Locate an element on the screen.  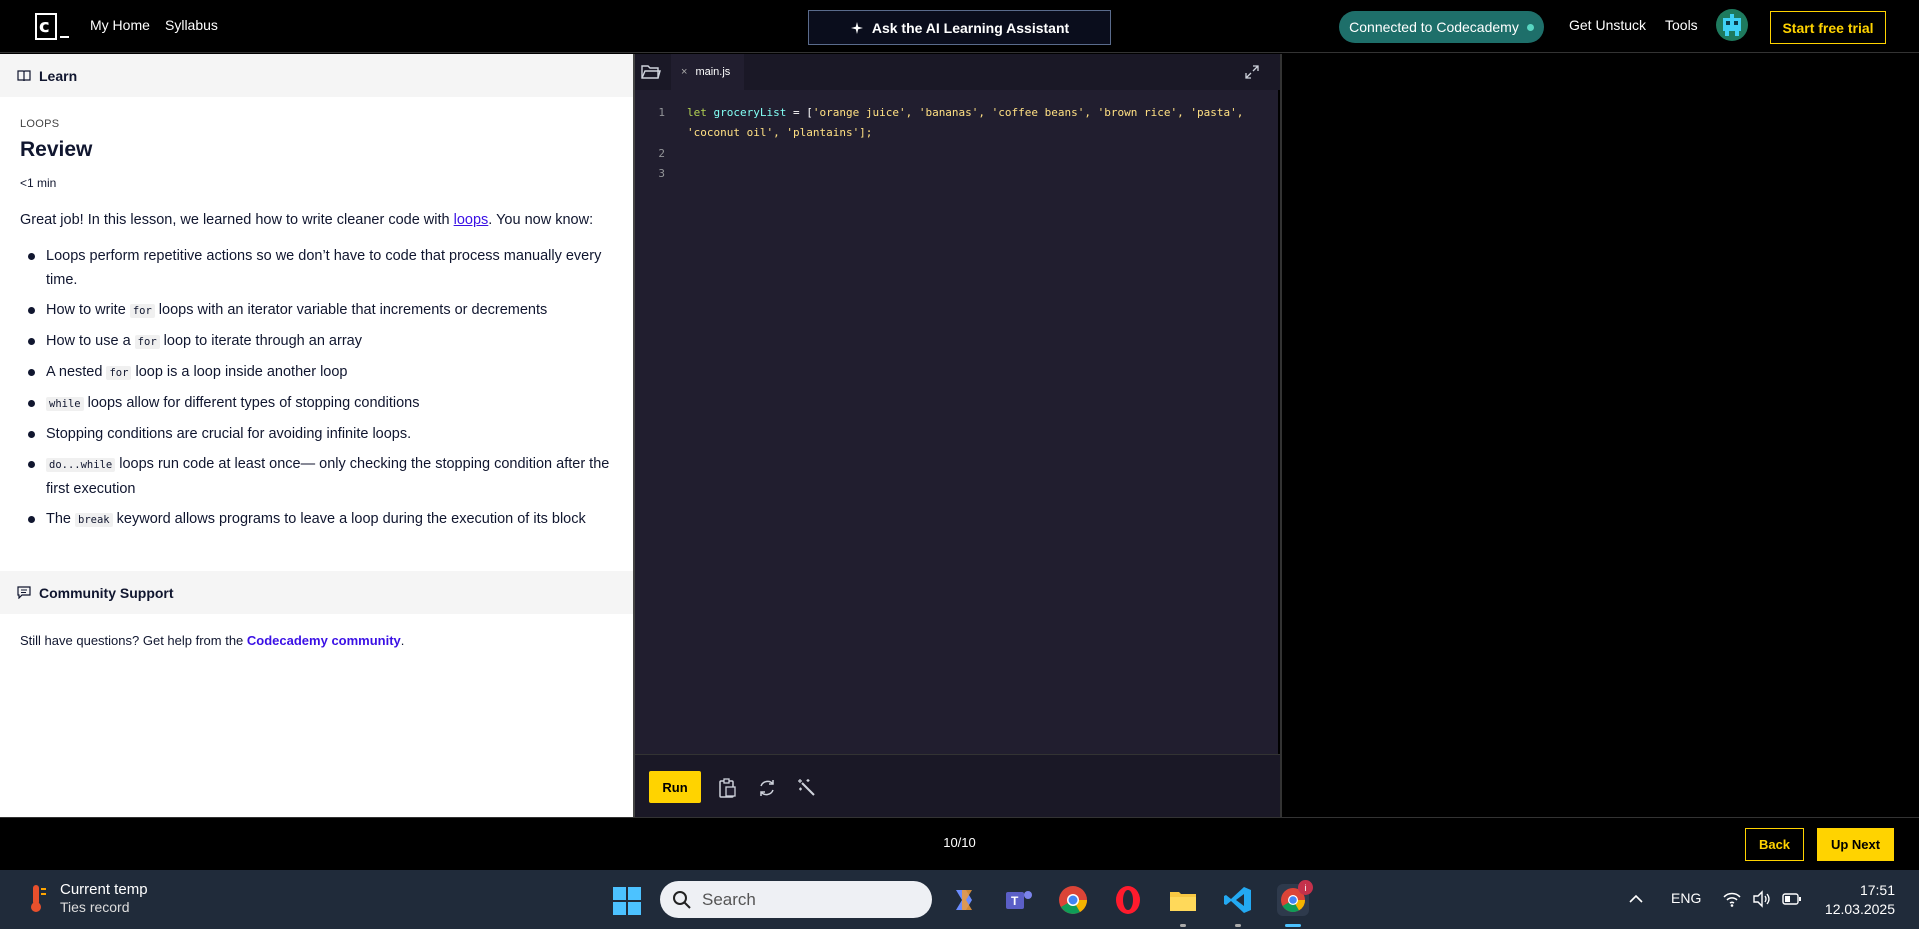
community-heading: Community Support is located at coordinates (106, 592).